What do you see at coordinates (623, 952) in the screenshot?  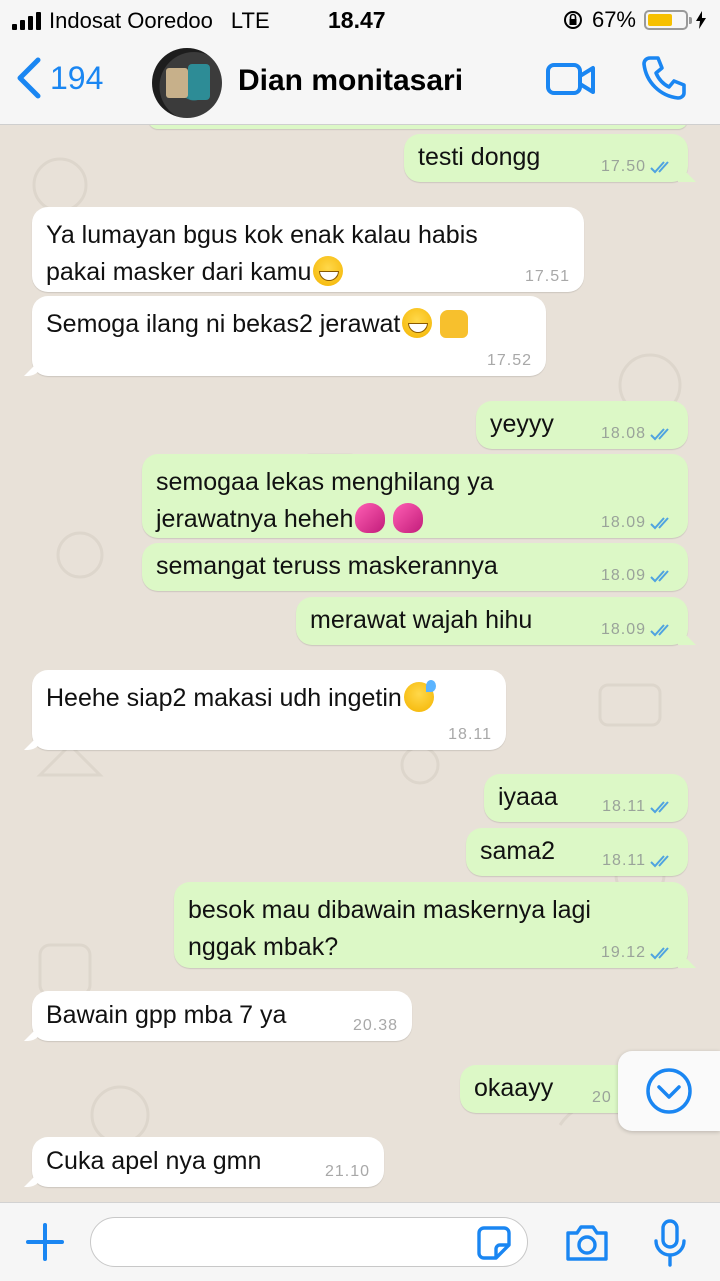 I see `message-time: 19.12` at bounding box center [623, 952].